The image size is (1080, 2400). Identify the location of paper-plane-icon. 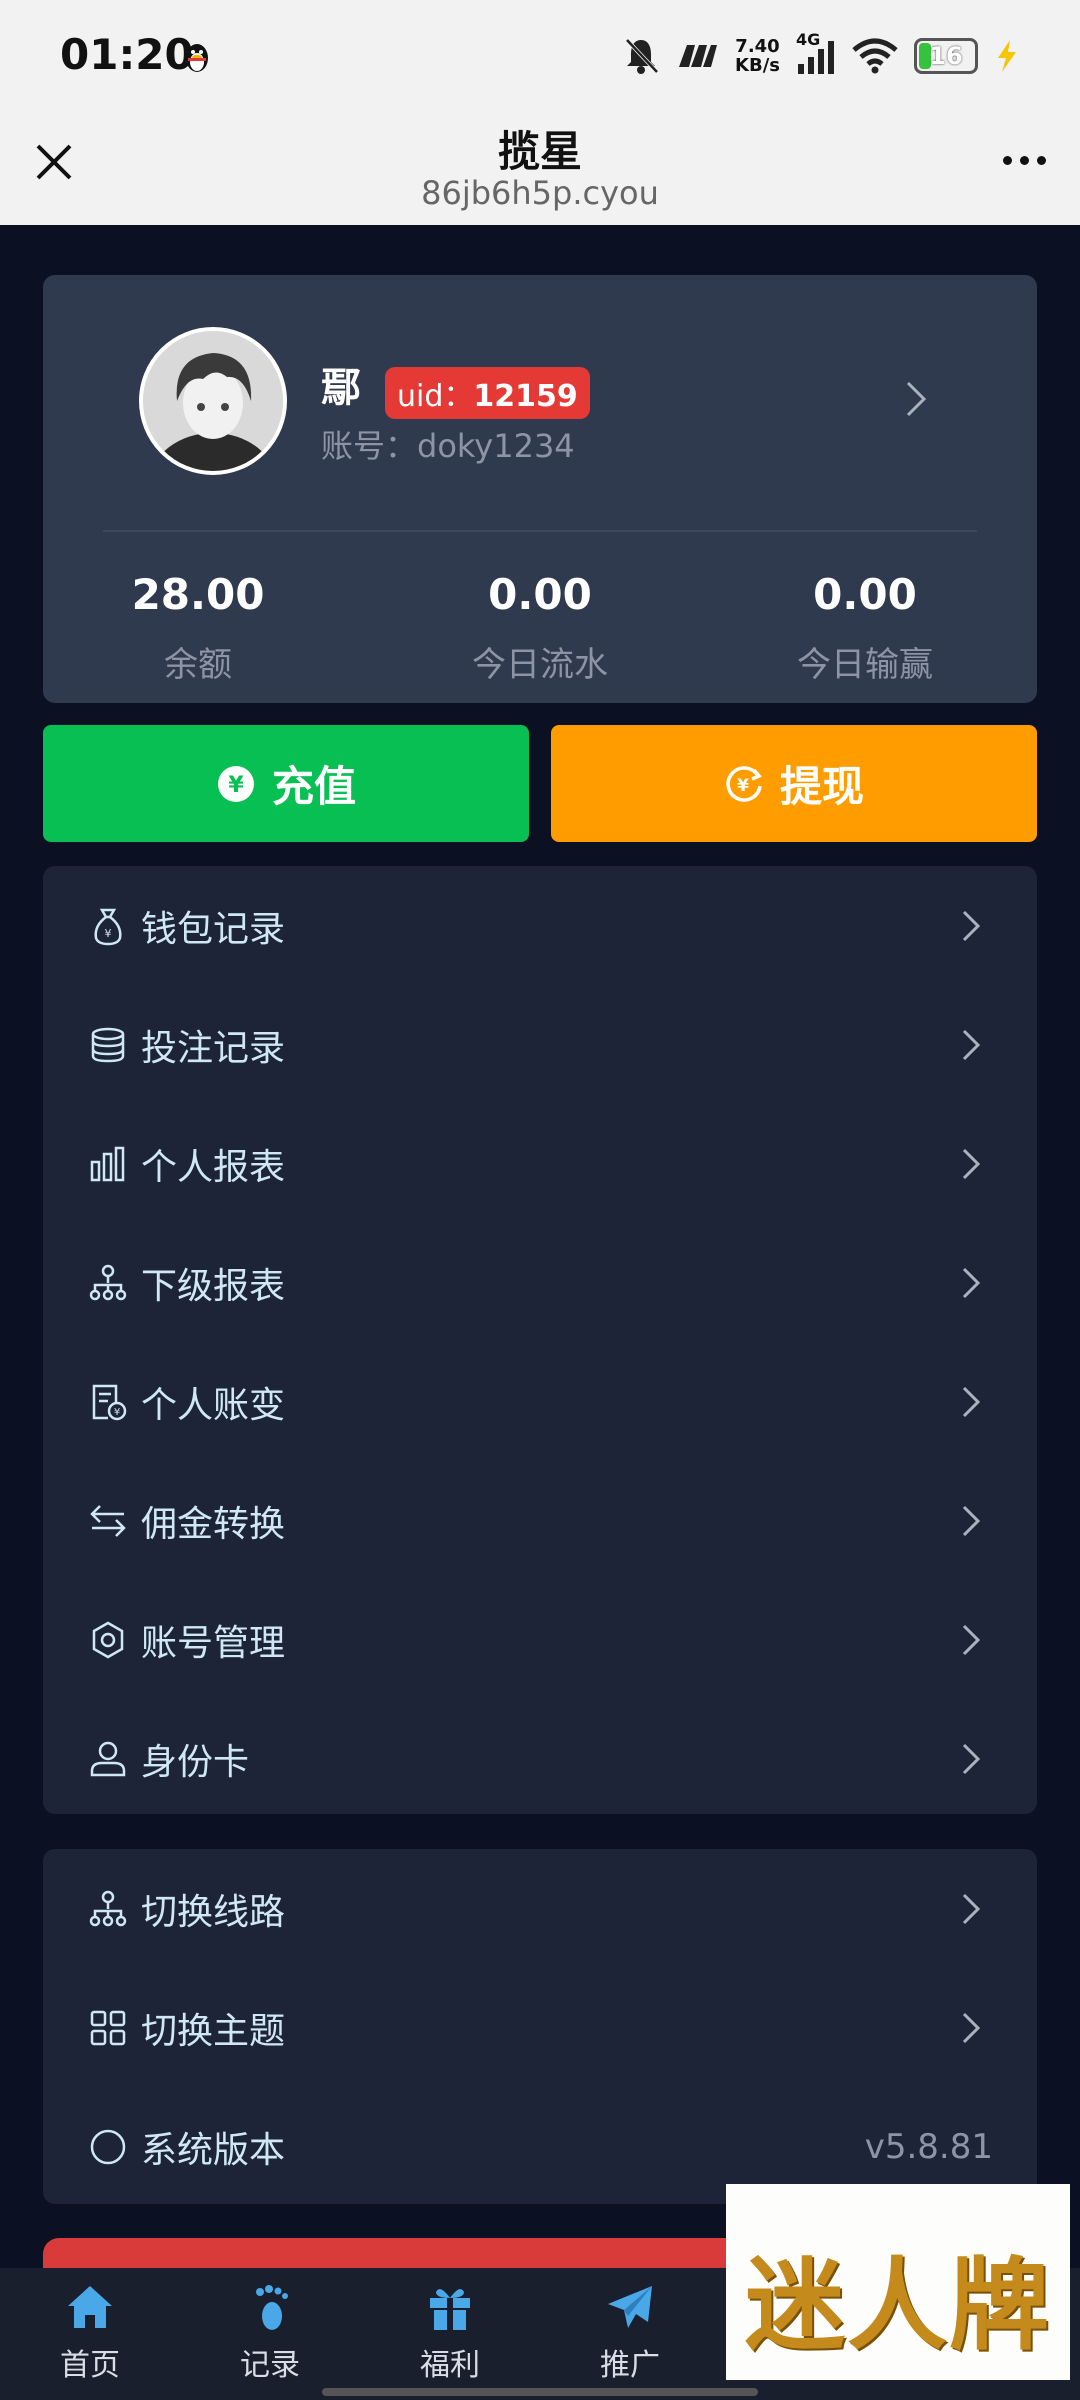
(630, 2307).